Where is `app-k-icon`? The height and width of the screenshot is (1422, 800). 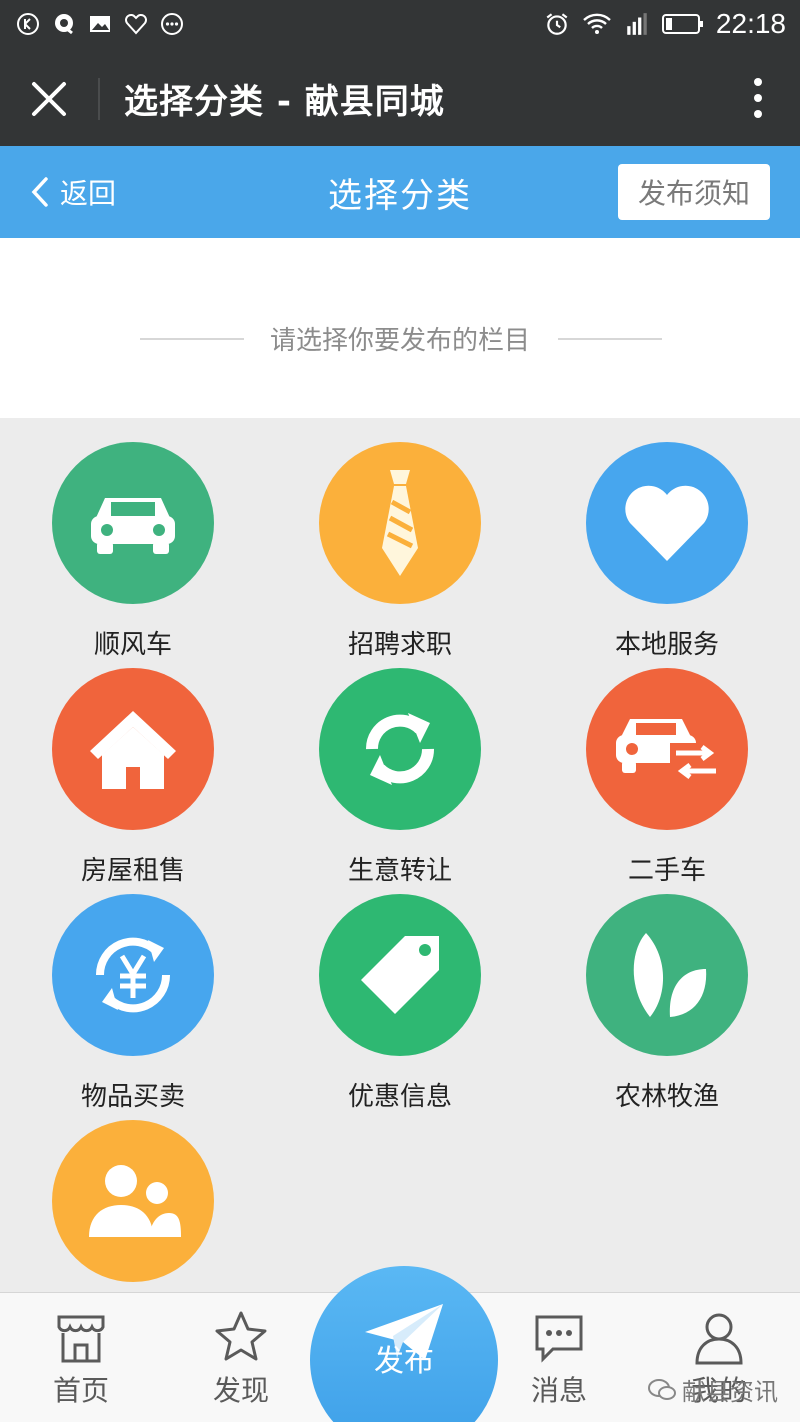 app-k-icon is located at coordinates (28, 24).